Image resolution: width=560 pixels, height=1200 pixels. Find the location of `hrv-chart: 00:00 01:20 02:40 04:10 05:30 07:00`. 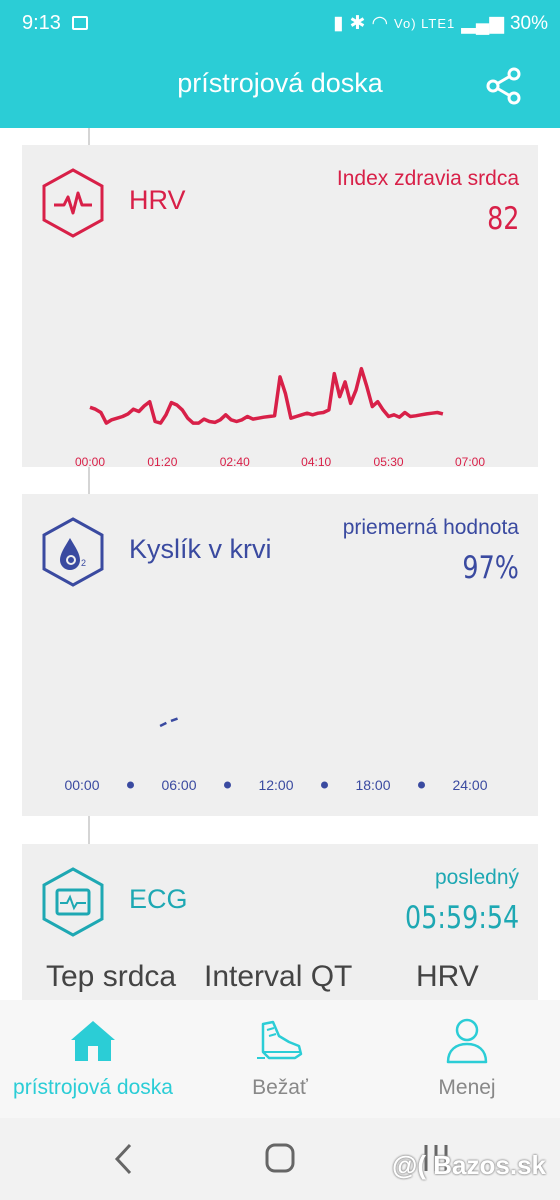

hrv-chart: 00:00 01:20 02:40 04:10 05:30 07:00 is located at coordinates (280, 417).